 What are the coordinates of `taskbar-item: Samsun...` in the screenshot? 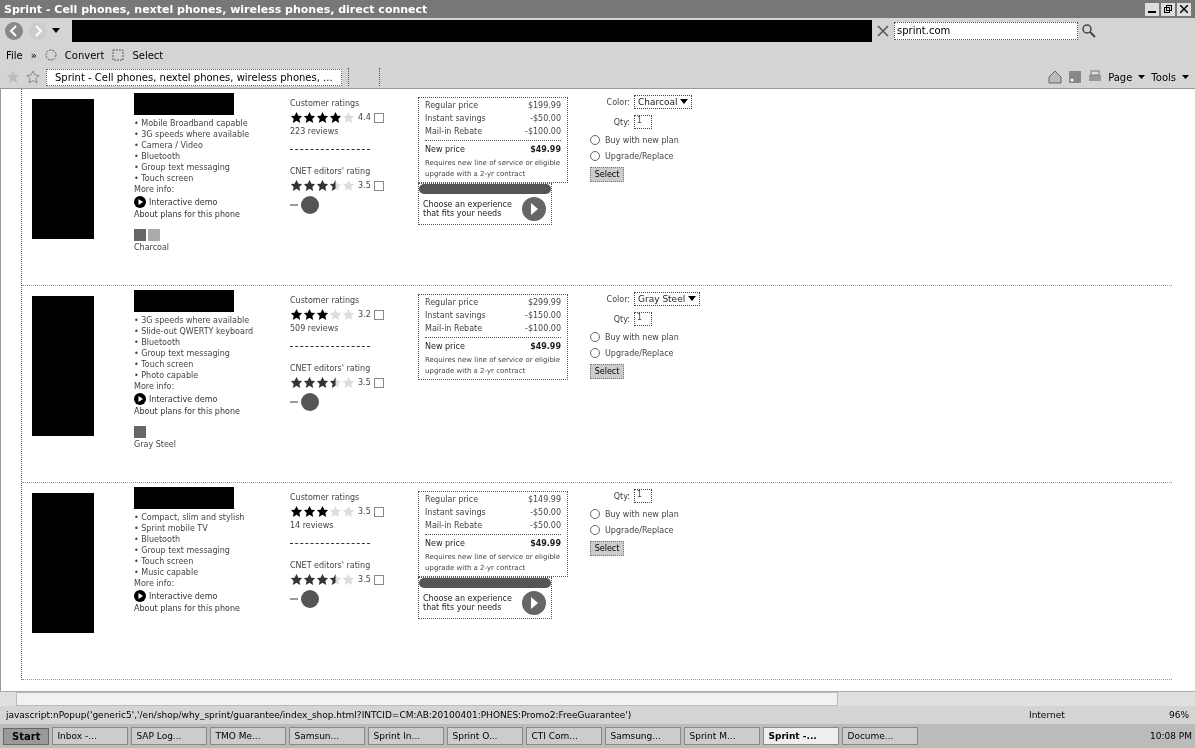 It's located at (327, 736).